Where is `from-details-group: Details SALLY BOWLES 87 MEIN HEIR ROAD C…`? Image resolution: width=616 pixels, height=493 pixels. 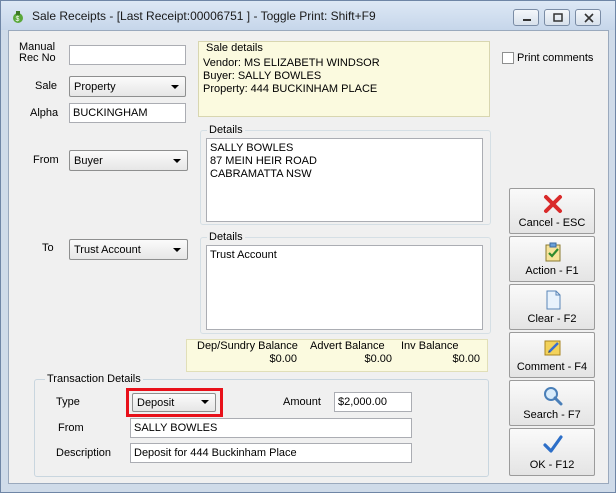 from-details-group: Details SALLY BOWLES 87 MEIN HEIR ROAD C… is located at coordinates (345, 174).